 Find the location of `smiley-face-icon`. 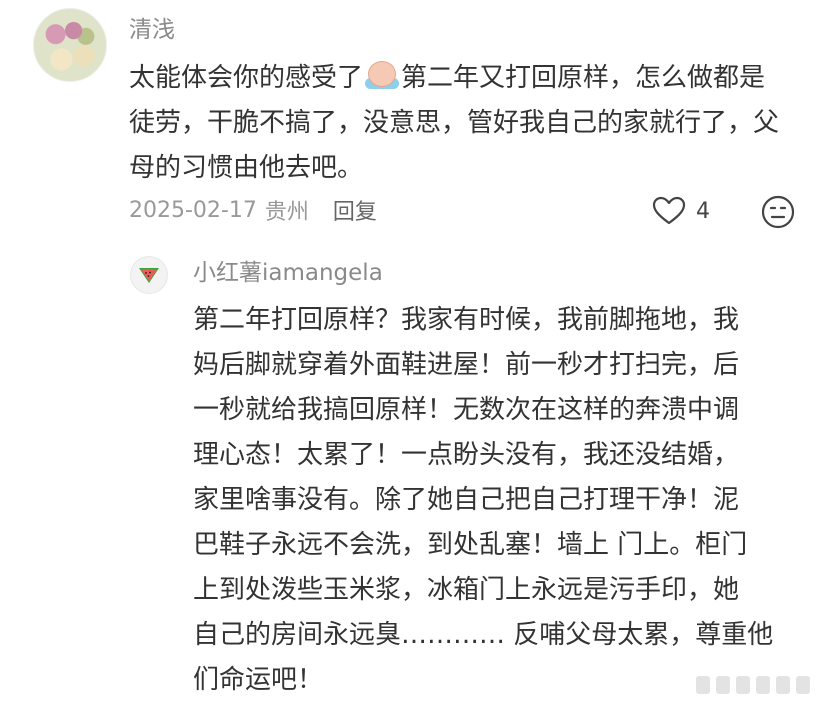

smiley-face-icon is located at coordinates (778, 212).